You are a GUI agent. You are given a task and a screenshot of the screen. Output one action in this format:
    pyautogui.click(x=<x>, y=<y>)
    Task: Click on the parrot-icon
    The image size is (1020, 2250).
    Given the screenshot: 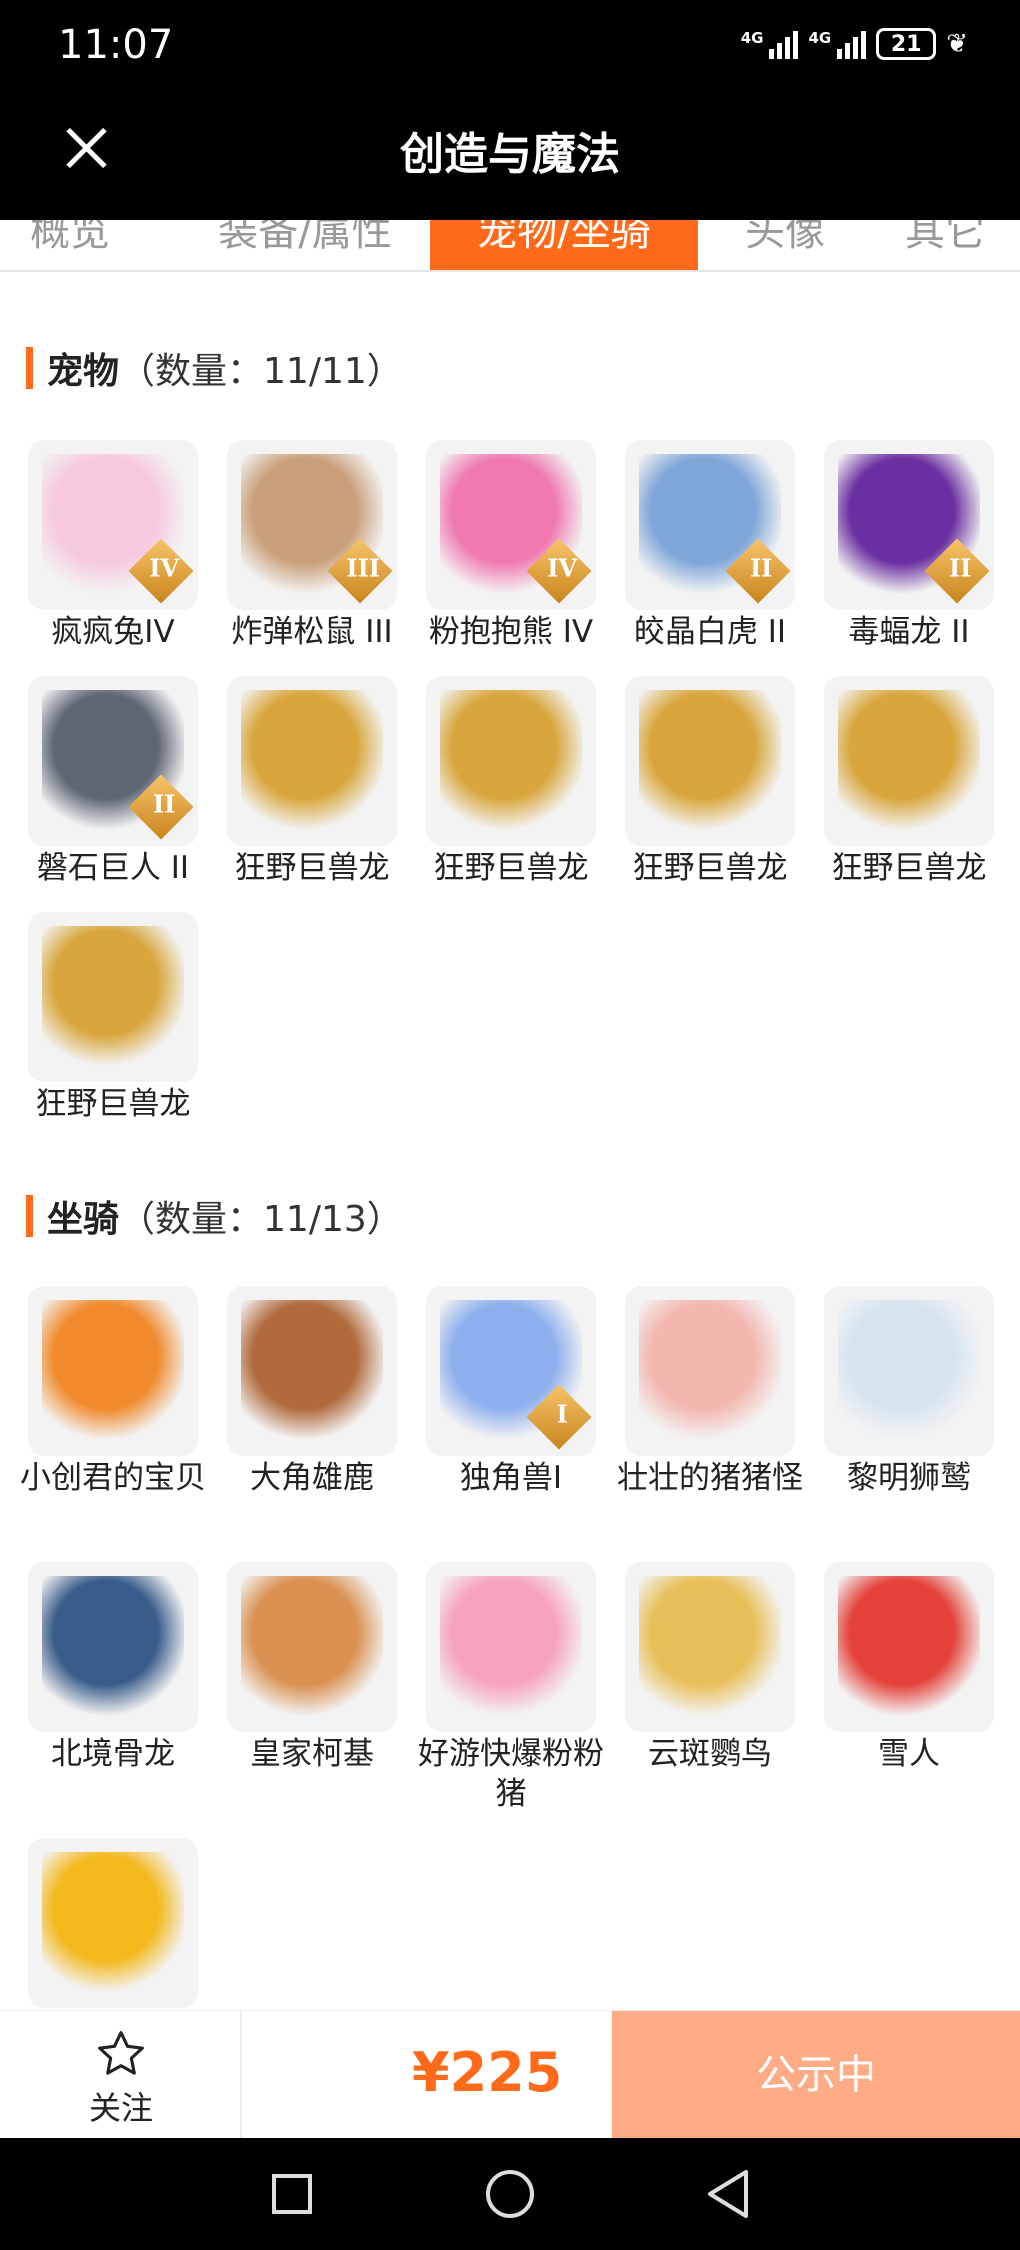 What is the action you would take?
    pyautogui.click(x=710, y=1647)
    